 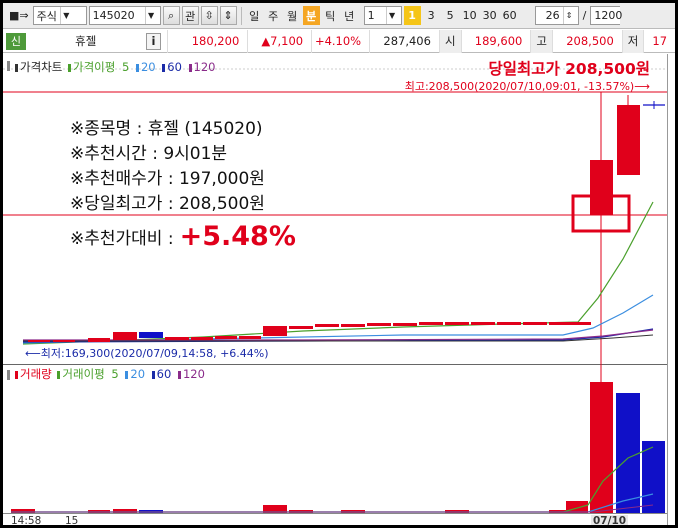 I want to click on period-month: 월, so click(x=292, y=15).